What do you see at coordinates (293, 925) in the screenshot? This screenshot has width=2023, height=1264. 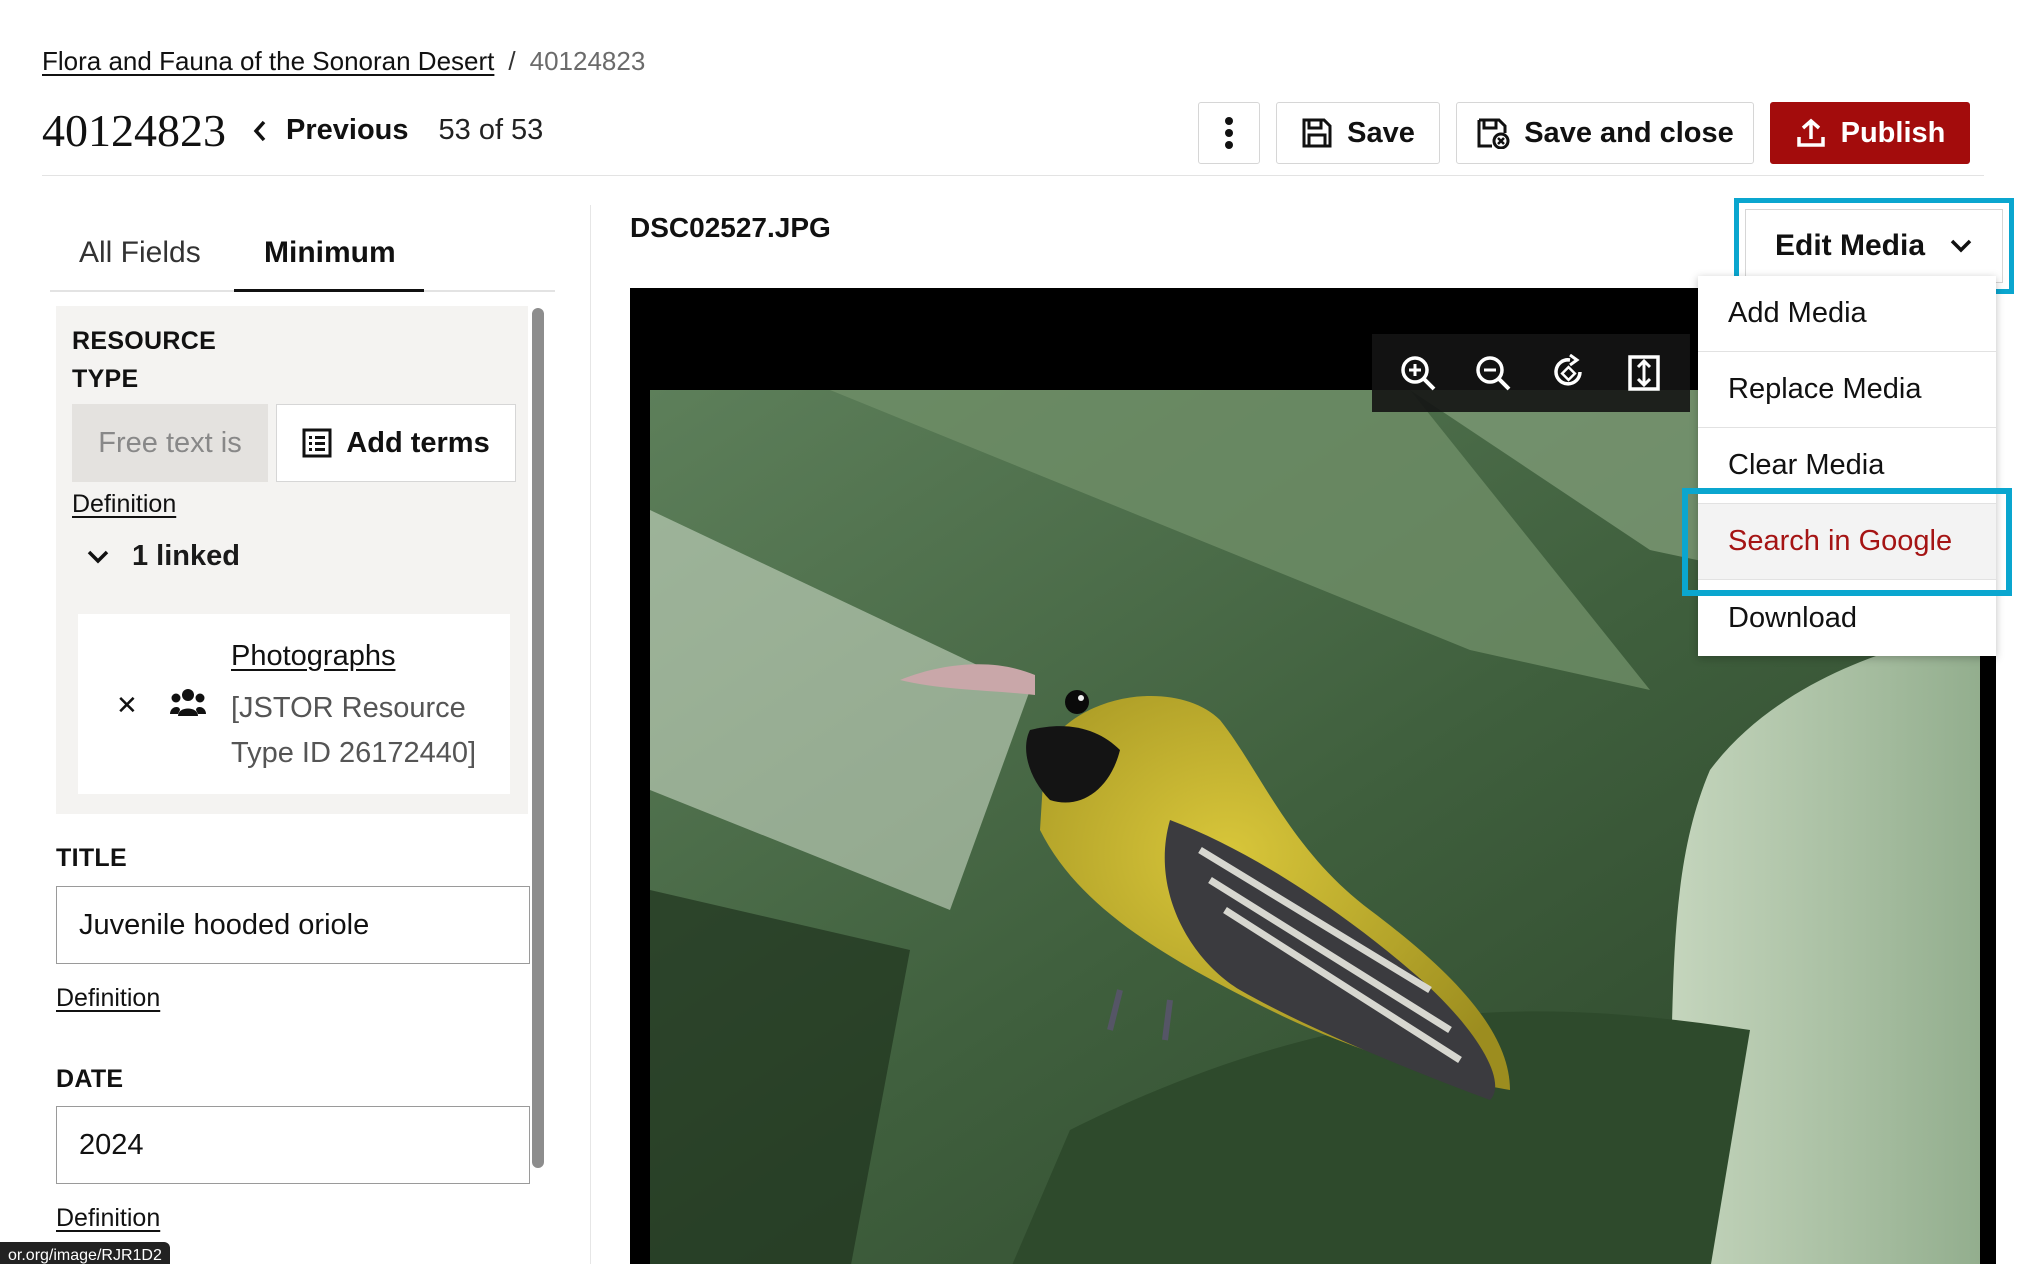 I see `title-input: Juvenile hooded oriole` at bounding box center [293, 925].